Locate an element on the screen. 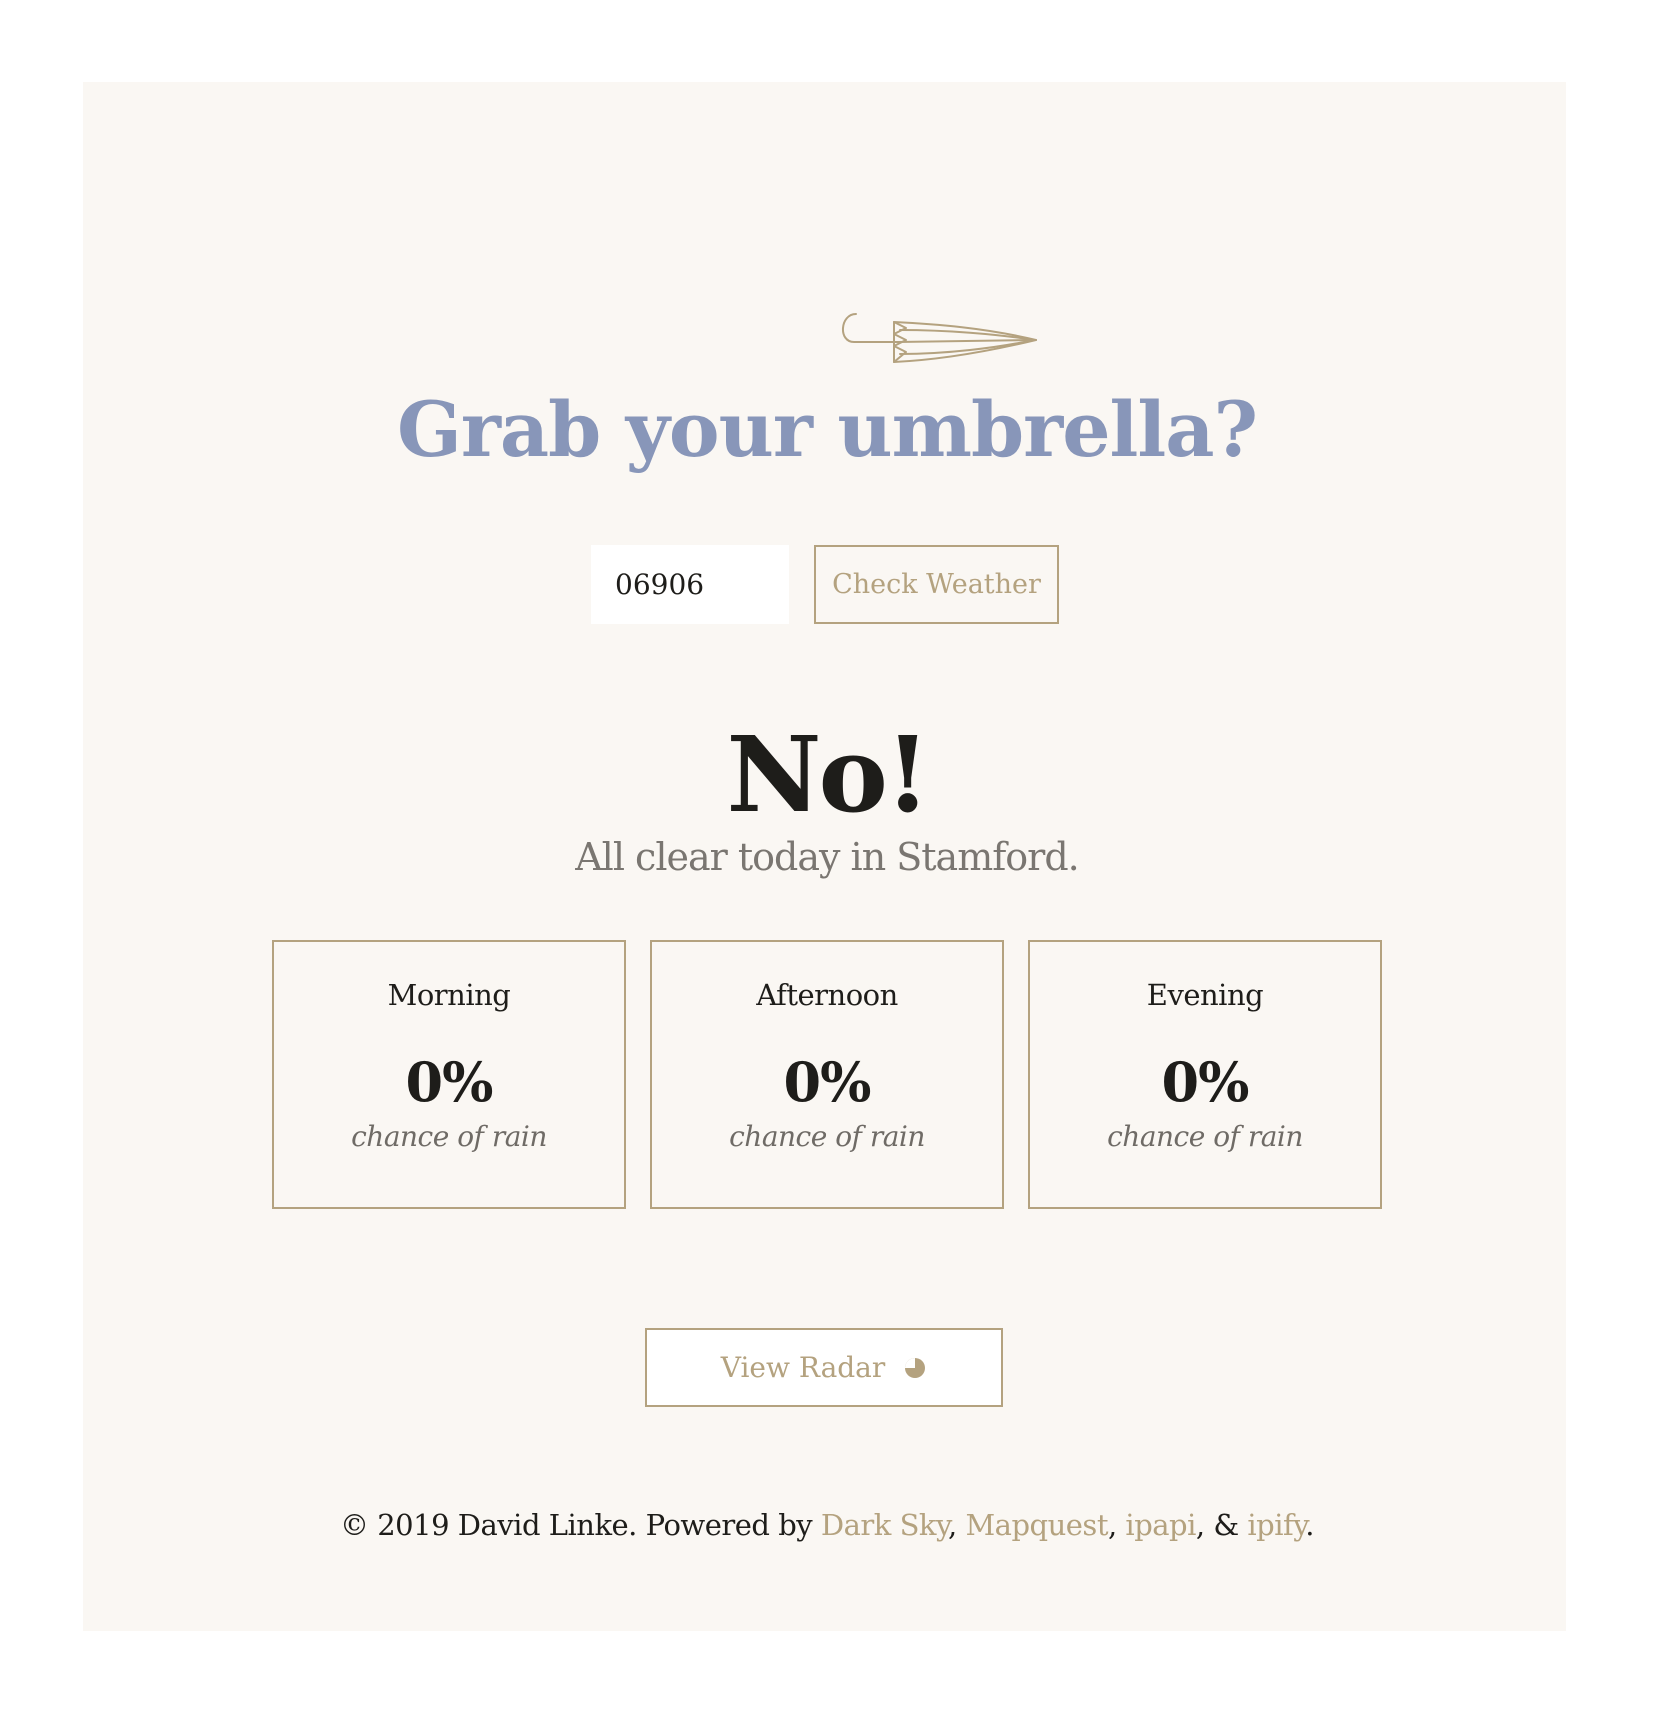  weather-summary: All clear today in Stamford. is located at coordinates (827, 857).